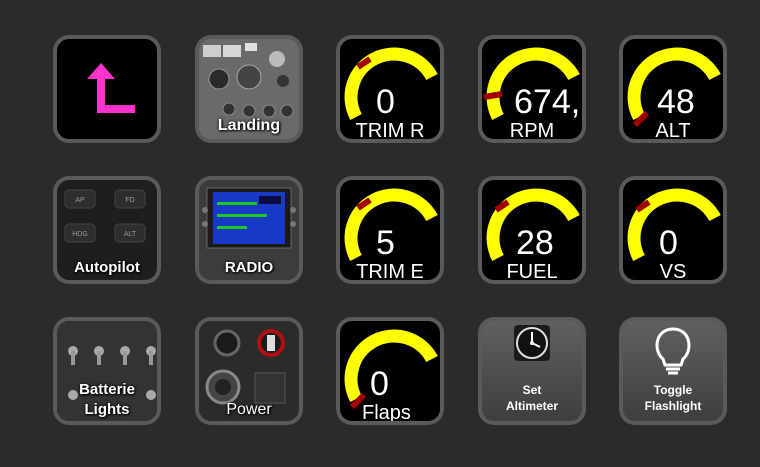 This screenshot has height=467, width=760. I want to click on trim-e-value: 5, so click(385, 243).